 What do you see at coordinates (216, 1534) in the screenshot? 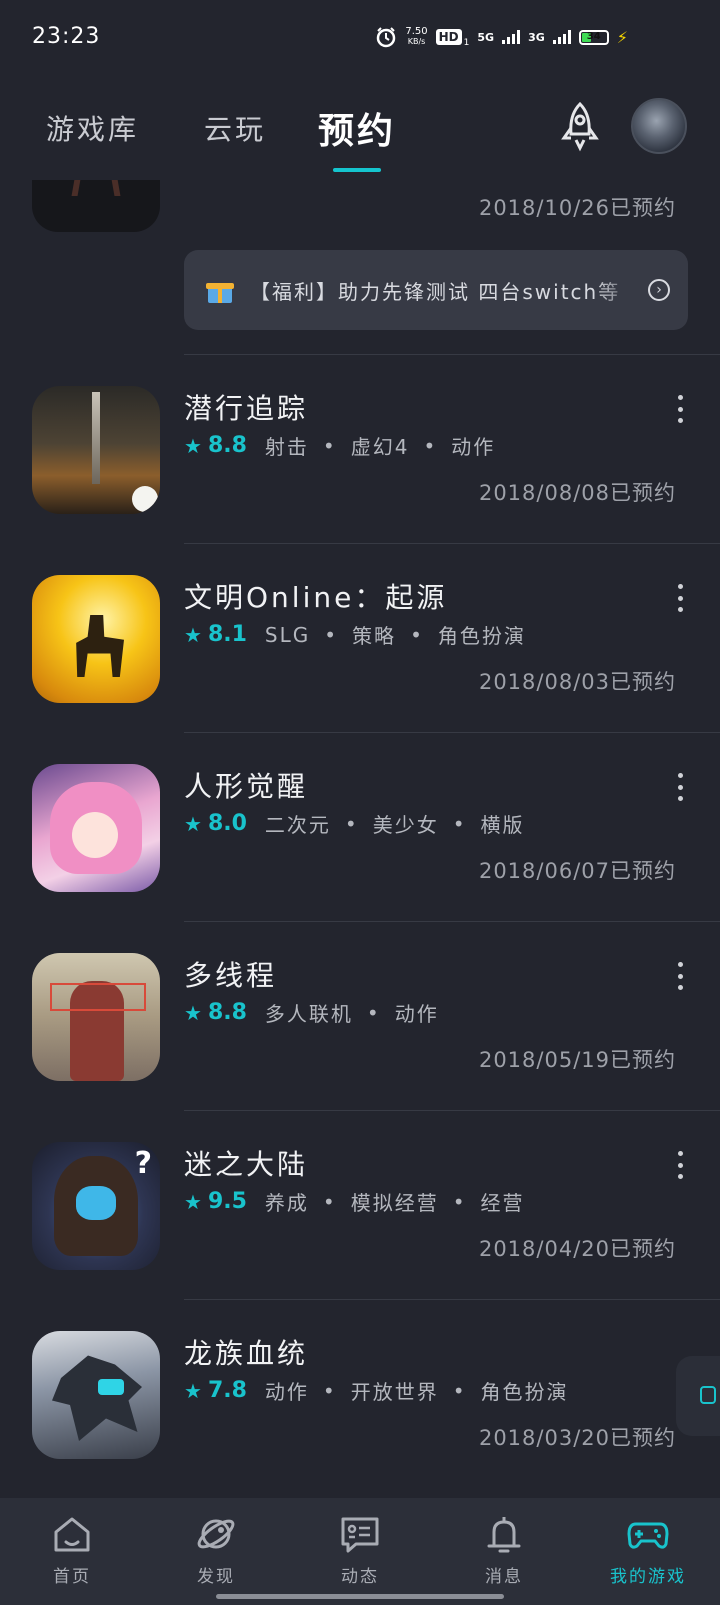
I see `planet-icon` at bounding box center [216, 1534].